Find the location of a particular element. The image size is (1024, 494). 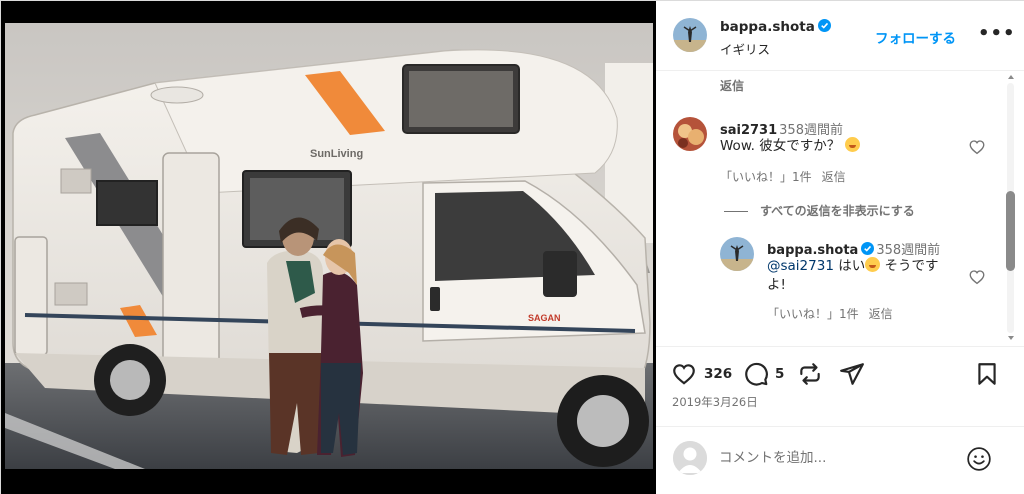

repost-icon is located at coordinates (810, 374).